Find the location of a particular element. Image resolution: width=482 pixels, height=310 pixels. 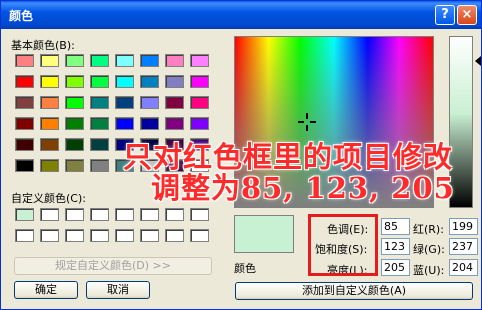

green-field: 237 is located at coordinates (463, 246).